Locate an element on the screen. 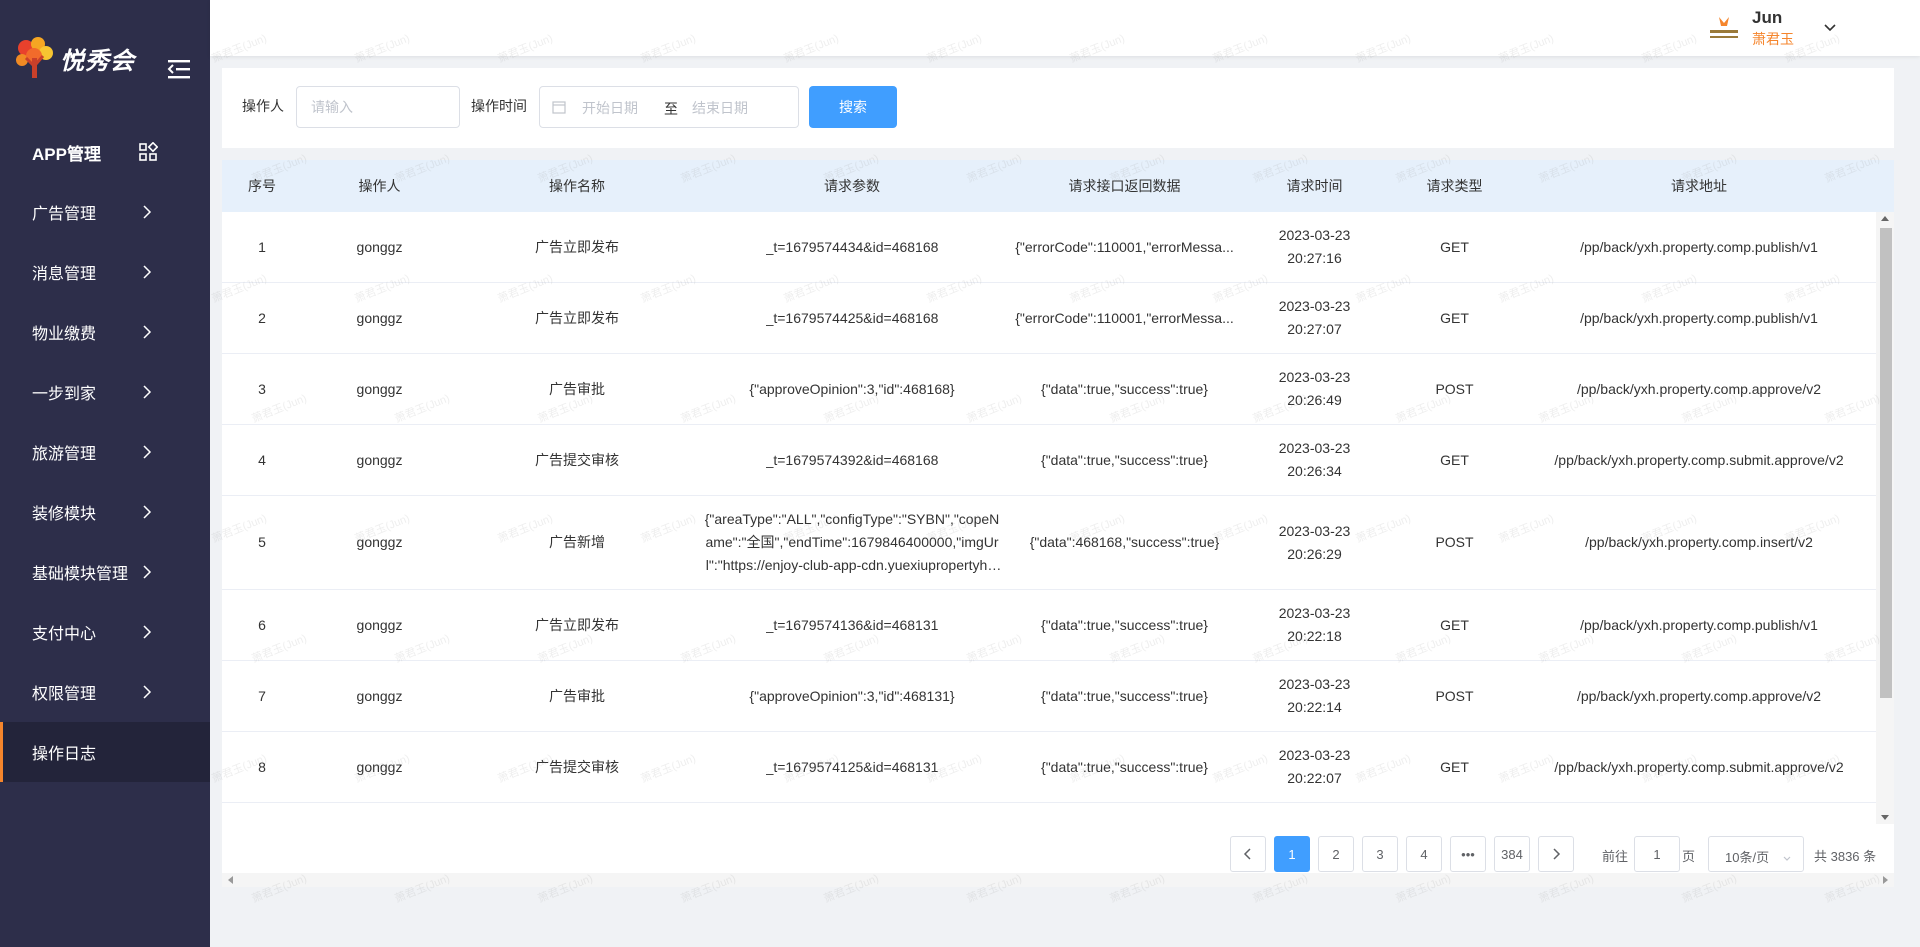 The width and height of the screenshot is (1920, 947). operator-label: 操作人 is located at coordinates (263, 106).